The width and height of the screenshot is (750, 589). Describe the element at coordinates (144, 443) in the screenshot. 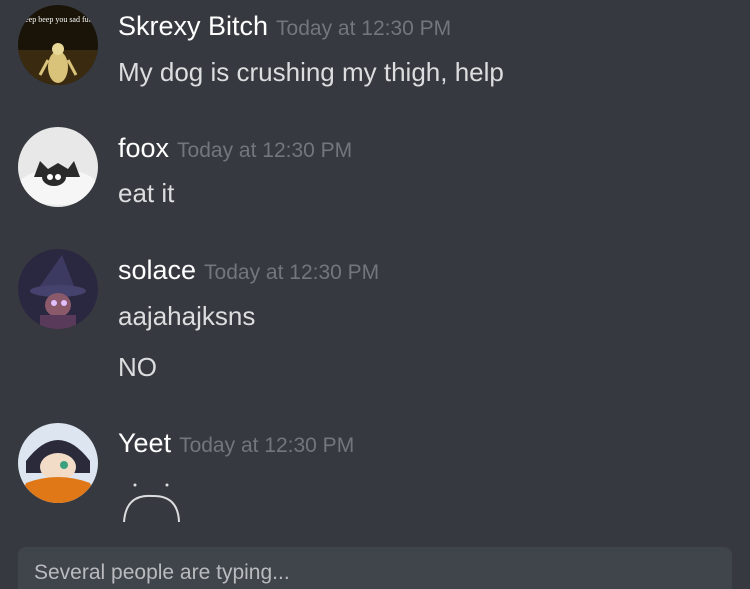

I see `username: Yeet` at that location.